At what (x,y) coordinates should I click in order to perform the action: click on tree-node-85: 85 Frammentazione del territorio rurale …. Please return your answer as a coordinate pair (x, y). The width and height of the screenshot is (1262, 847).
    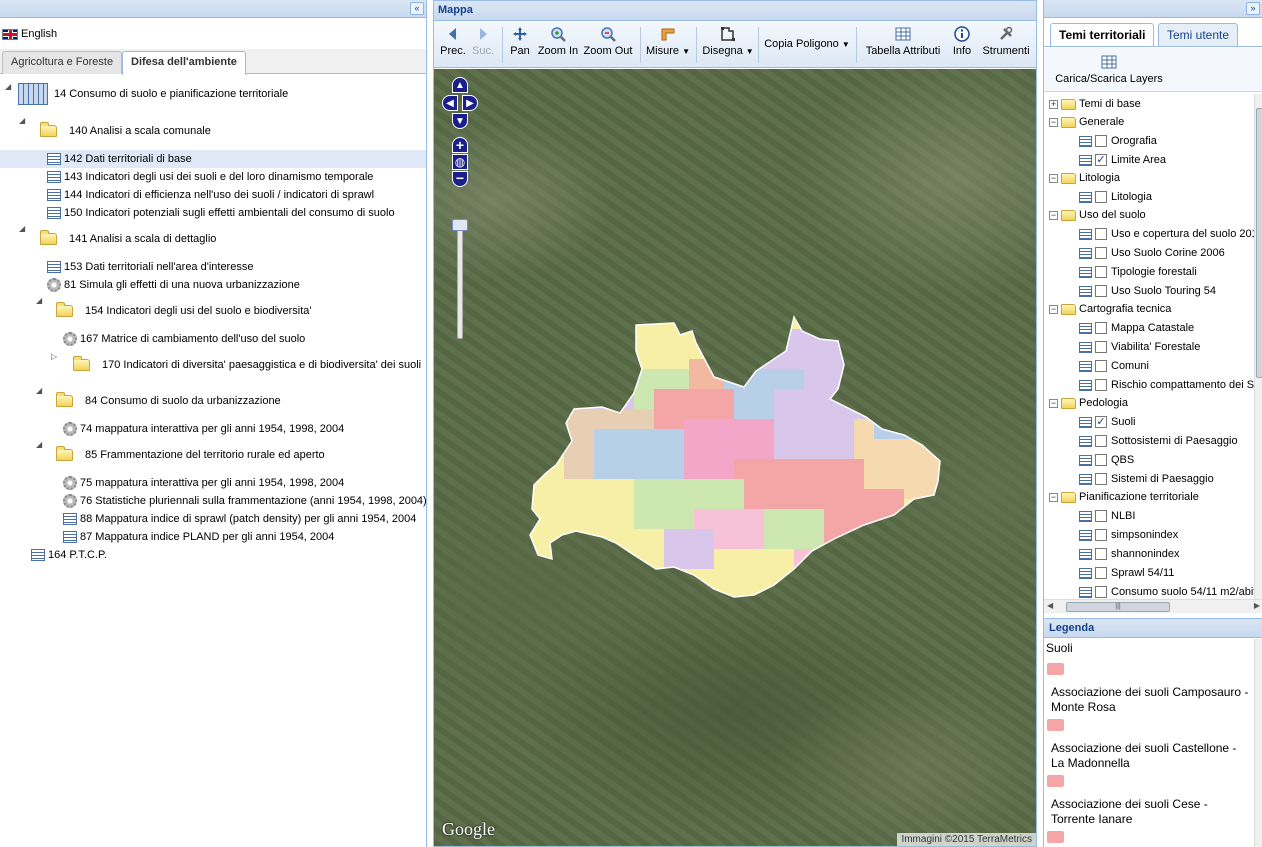
    Looking at the image, I should click on (190, 455).